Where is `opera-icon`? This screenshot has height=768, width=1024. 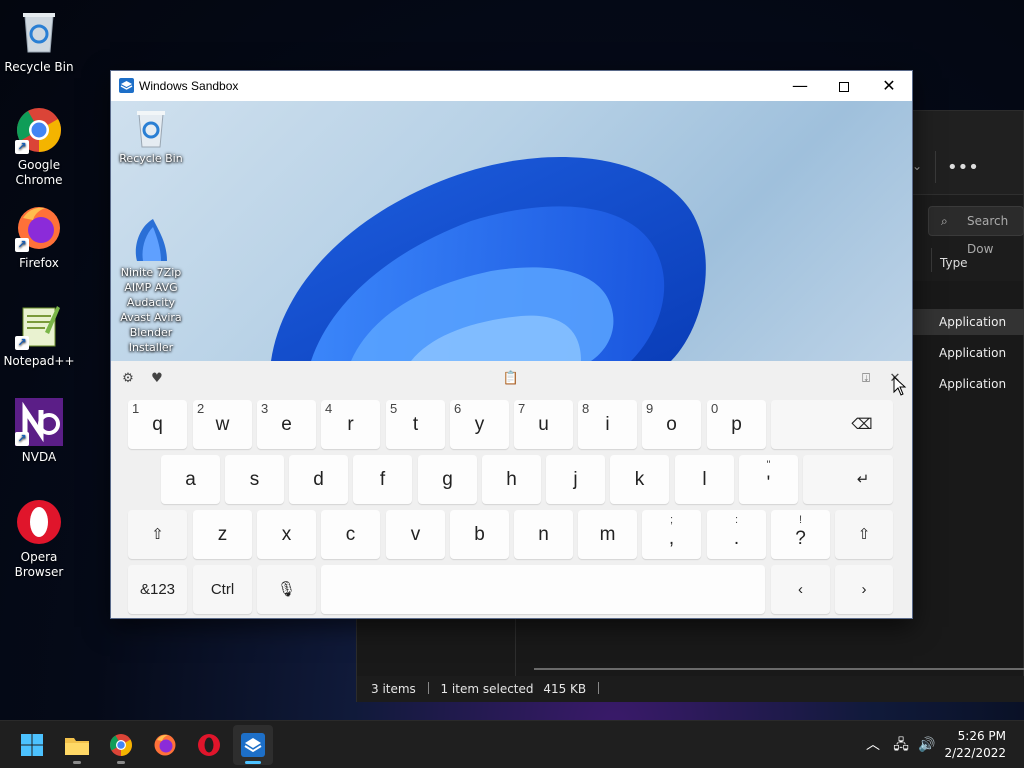 opera-icon is located at coordinates (39, 522).